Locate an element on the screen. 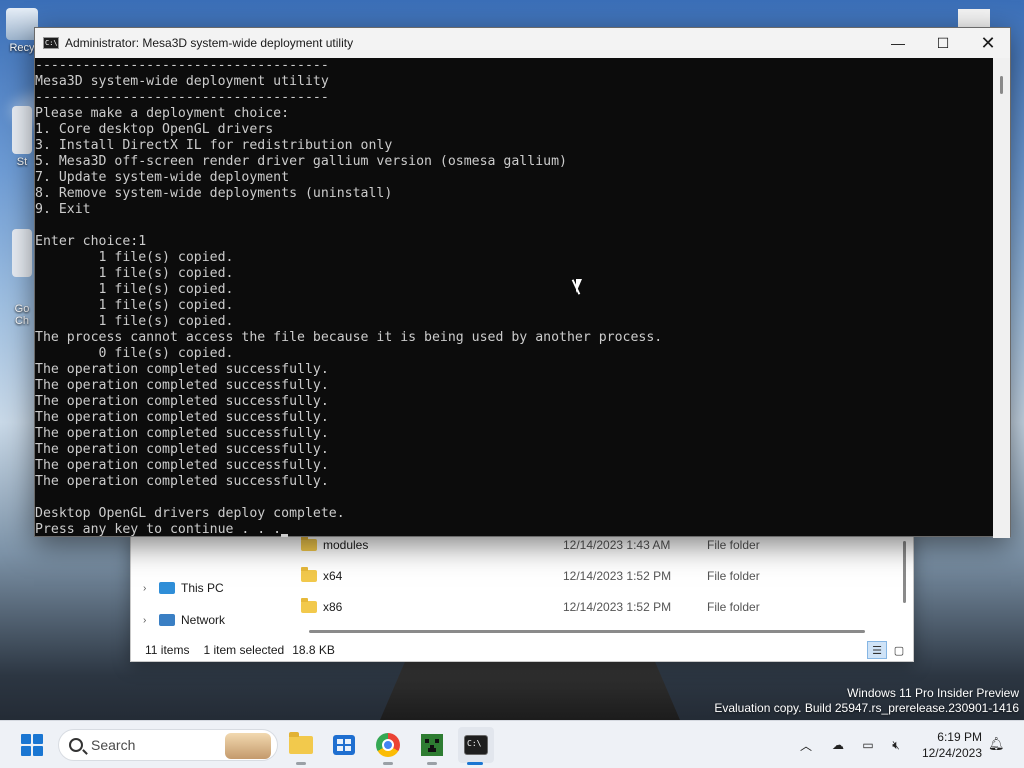 The width and height of the screenshot is (1024, 768). file-name: modules is located at coordinates (346, 545).